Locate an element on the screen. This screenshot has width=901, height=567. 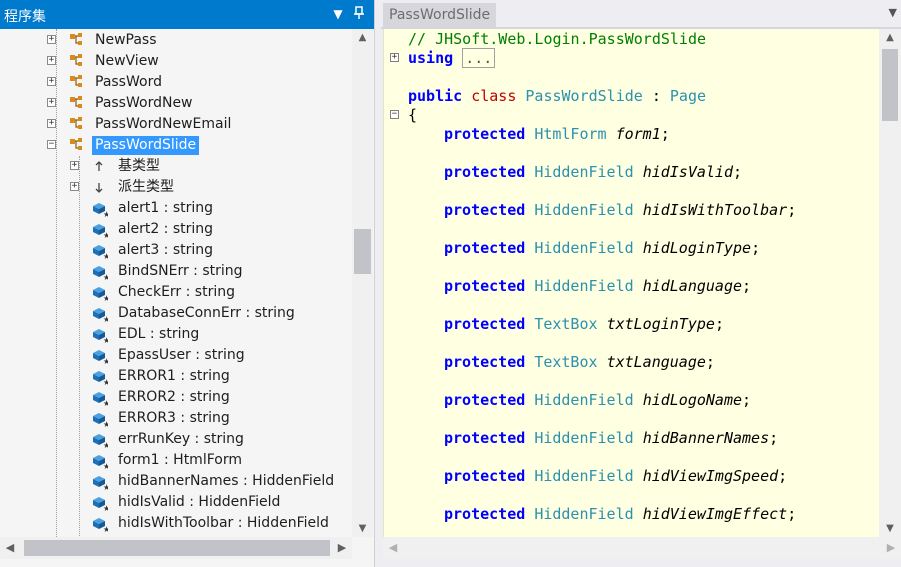
tree-horizontal-scrollbar: ◀ ▶ is located at coordinates (176, 548).